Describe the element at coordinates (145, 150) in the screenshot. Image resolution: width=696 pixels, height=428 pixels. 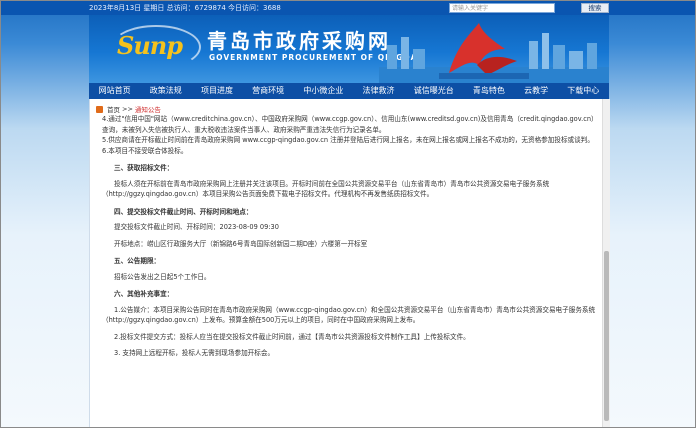
I see `paragraph: 6.本项目不接受联合体投标。` at that location.